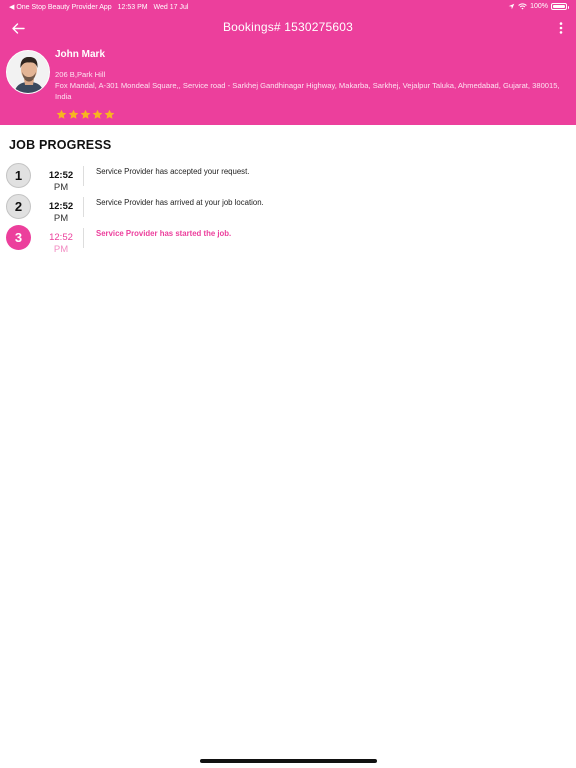 This screenshot has height=768, width=576. I want to click on customer-rating, so click(85, 114).